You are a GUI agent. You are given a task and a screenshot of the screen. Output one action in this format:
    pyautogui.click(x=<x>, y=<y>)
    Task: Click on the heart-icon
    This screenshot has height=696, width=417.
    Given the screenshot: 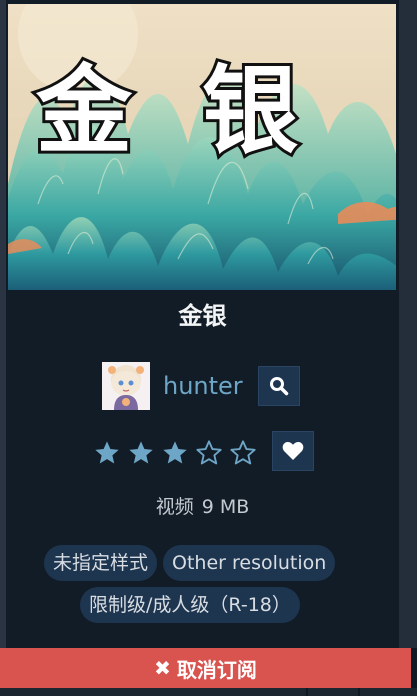 What is the action you would take?
    pyautogui.click(x=293, y=451)
    